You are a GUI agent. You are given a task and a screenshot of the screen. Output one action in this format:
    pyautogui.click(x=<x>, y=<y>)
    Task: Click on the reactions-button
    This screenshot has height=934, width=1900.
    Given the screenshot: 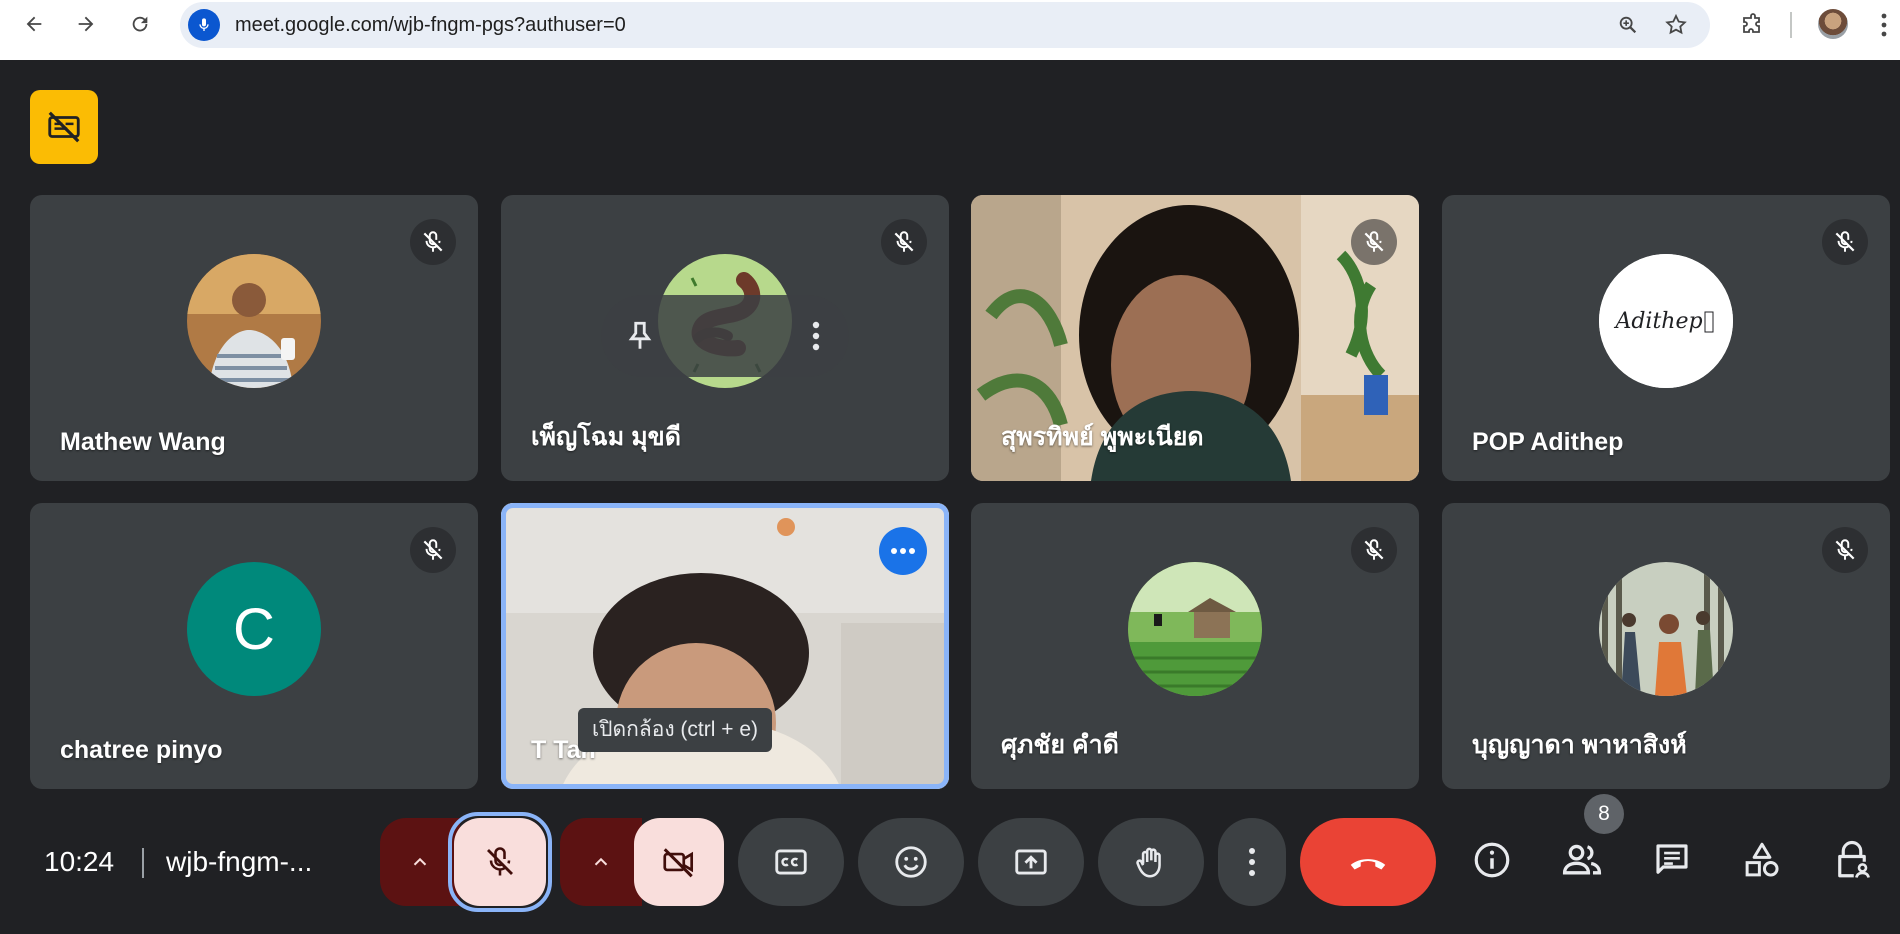 What is the action you would take?
    pyautogui.click(x=911, y=862)
    